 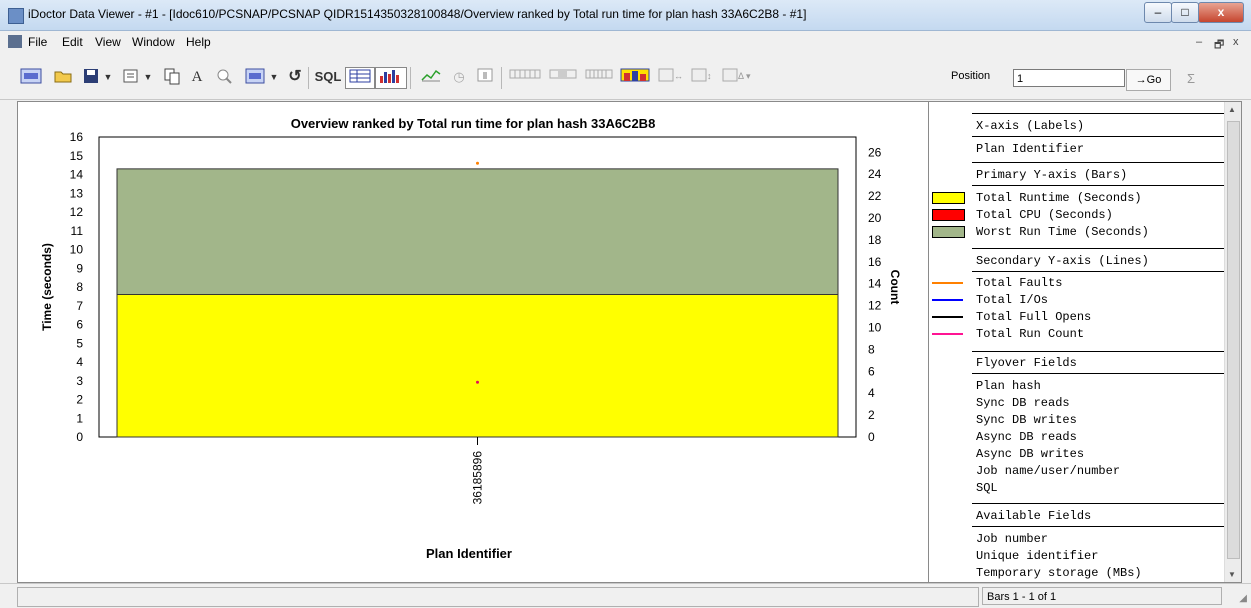 I want to click on window-icon, so click(x=485, y=77).